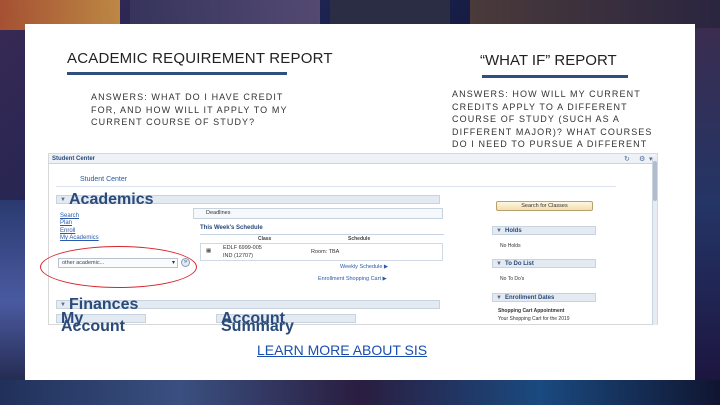 This screenshot has height=405, width=720. What do you see at coordinates (655, 181) in the screenshot?
I see `scrollbar-thumb` at bounding box center [655, 181].